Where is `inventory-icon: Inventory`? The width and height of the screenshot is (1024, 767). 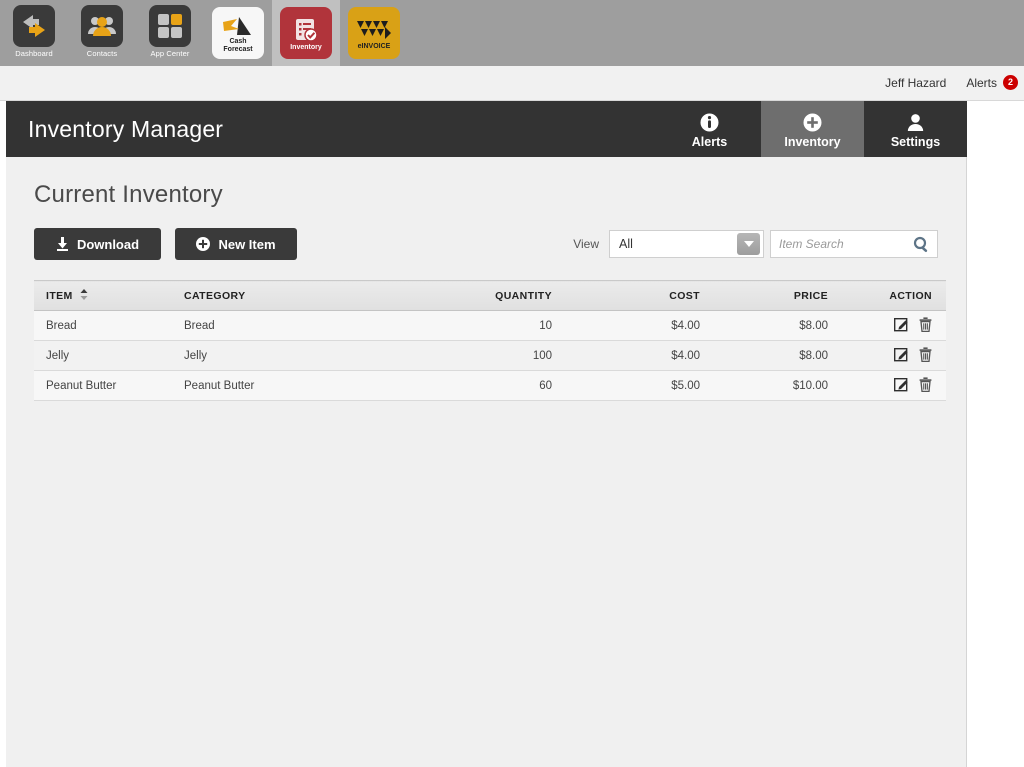
inventory-icon: Inventory is located at coordinates (306, 33).